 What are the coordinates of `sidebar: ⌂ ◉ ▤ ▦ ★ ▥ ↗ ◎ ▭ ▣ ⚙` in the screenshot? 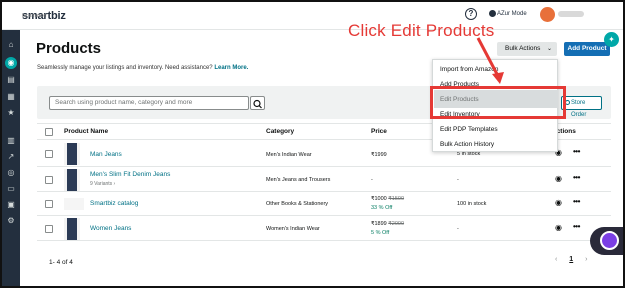 It's located at (11, 158).